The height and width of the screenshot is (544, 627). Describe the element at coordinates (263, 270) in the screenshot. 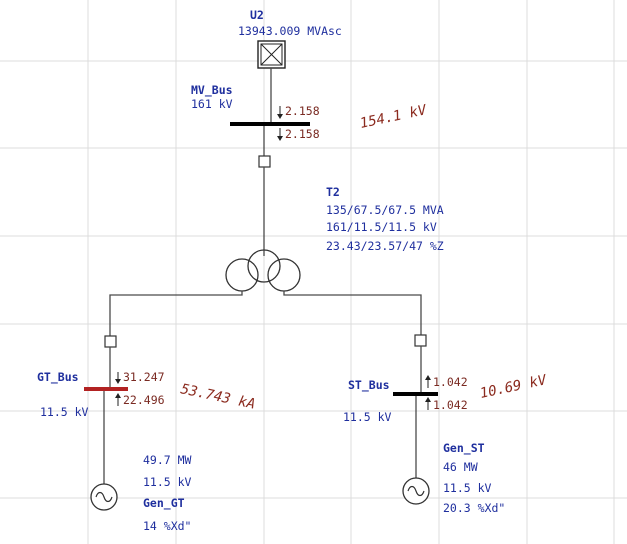

I see `three-winding-transformer-icon` at that location.